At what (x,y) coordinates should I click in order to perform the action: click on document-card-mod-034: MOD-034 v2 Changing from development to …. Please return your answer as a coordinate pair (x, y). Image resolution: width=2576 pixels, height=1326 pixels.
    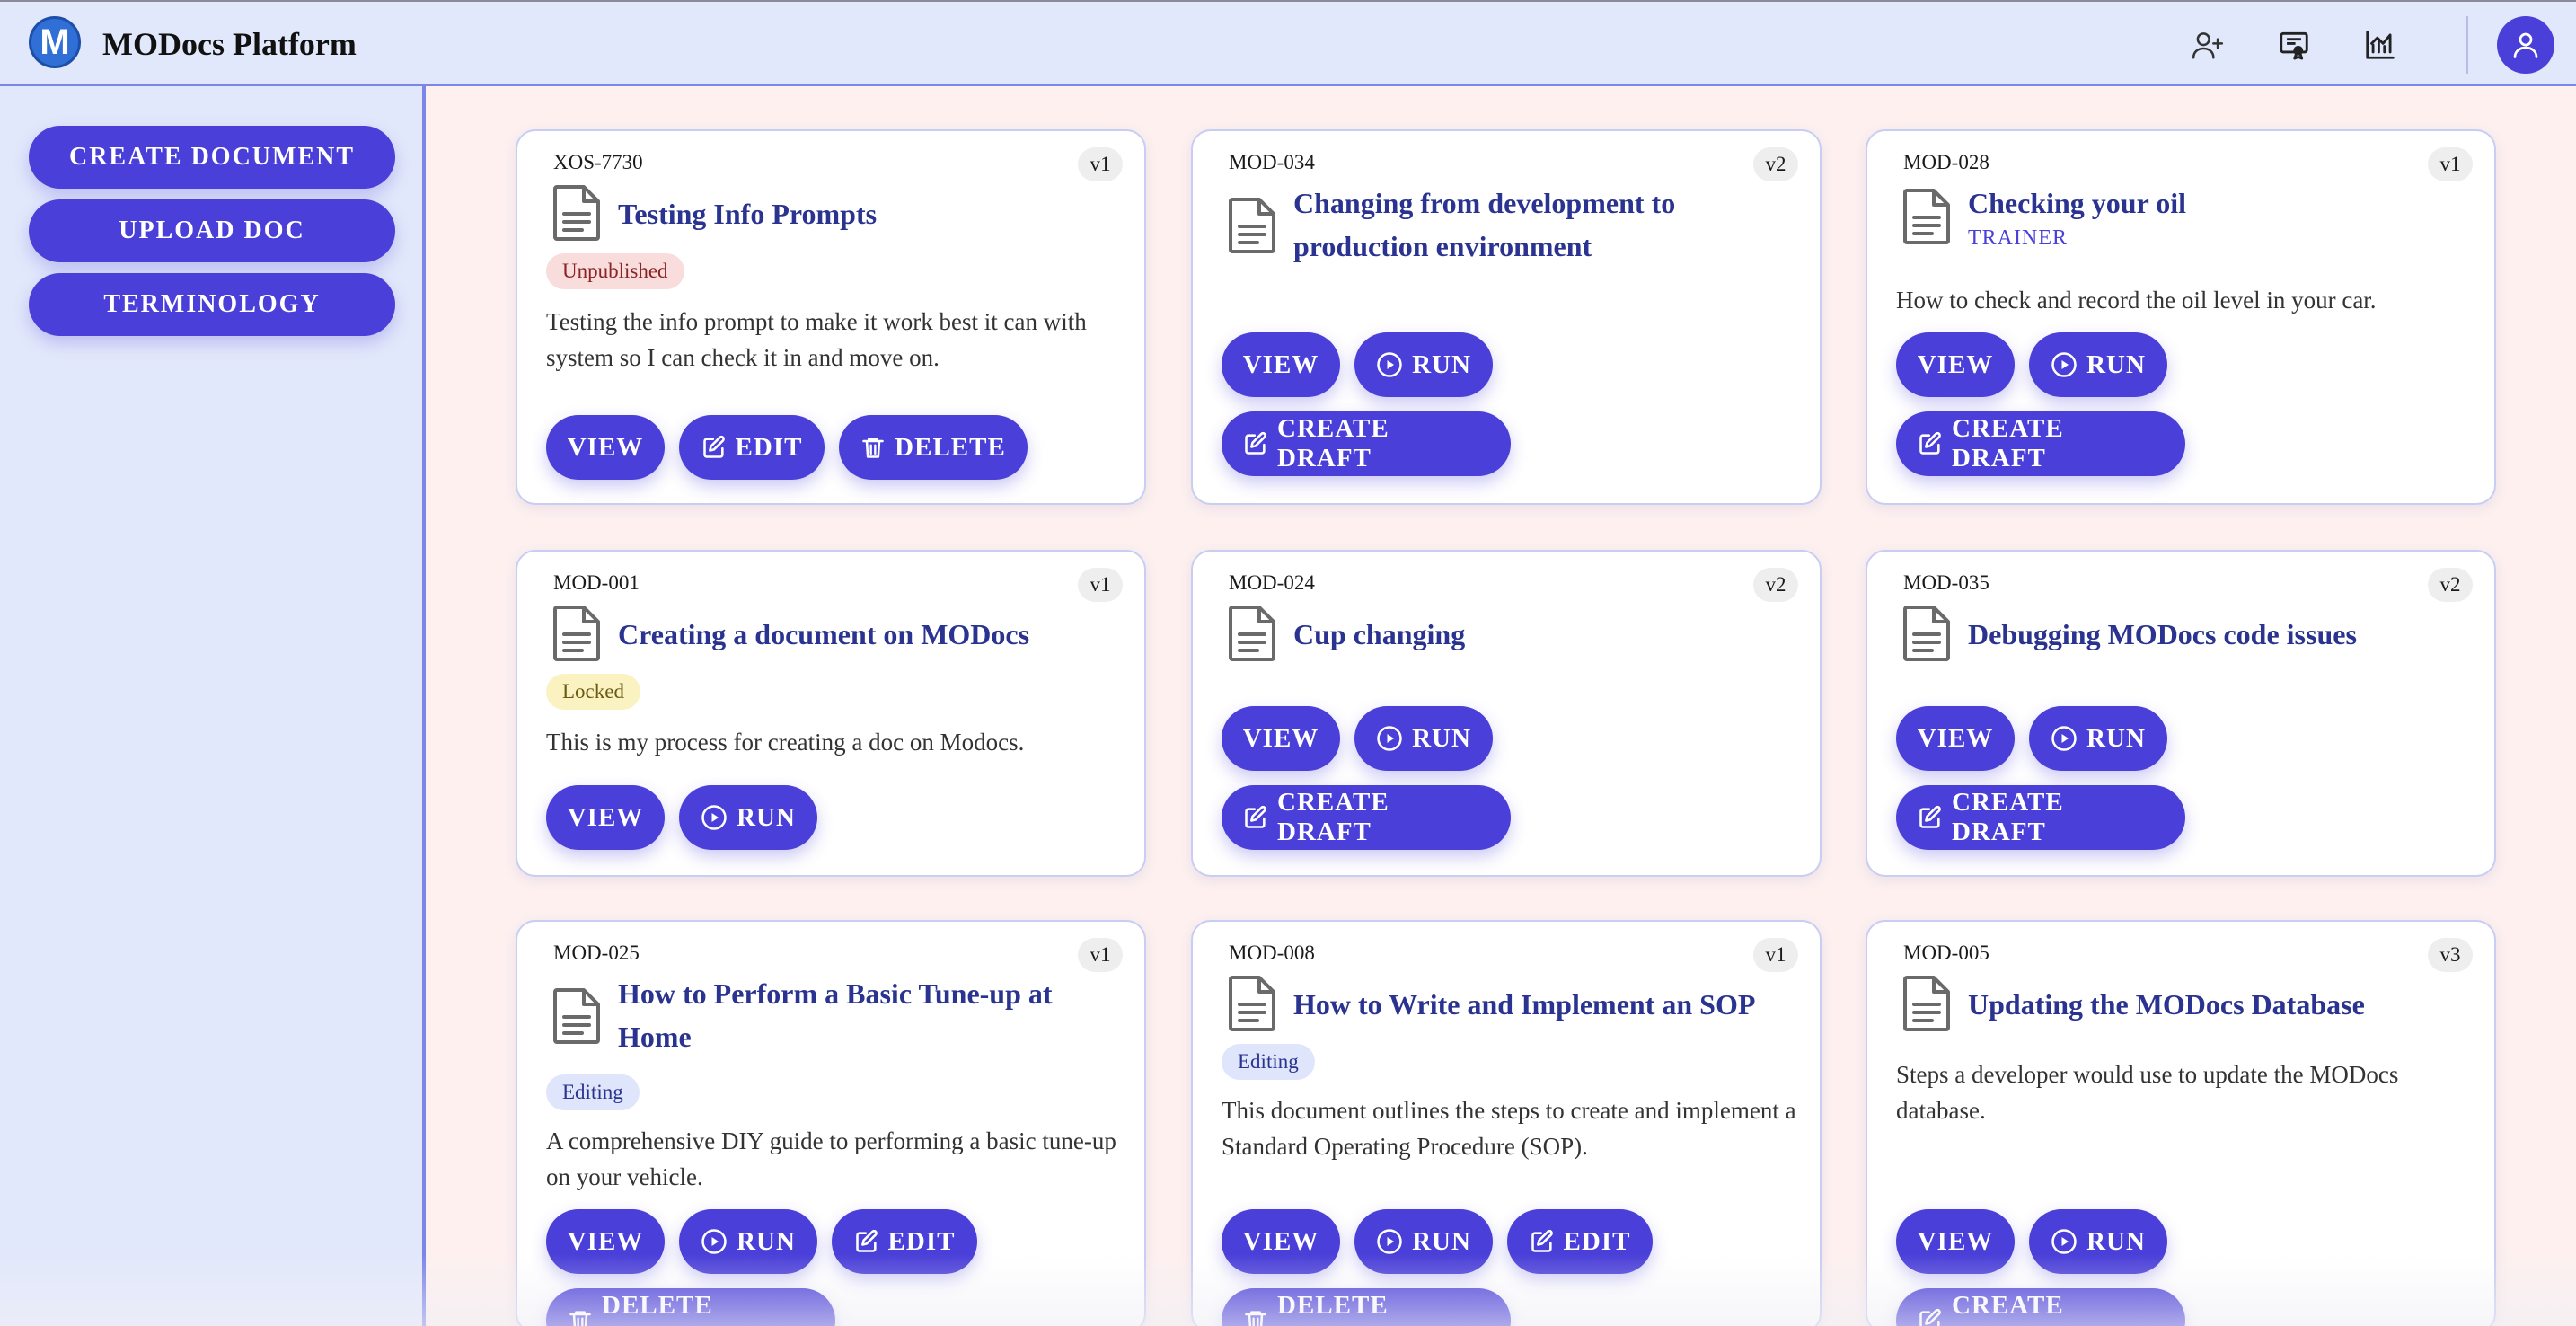
    Looking at the image, I should click on (1506, 317).